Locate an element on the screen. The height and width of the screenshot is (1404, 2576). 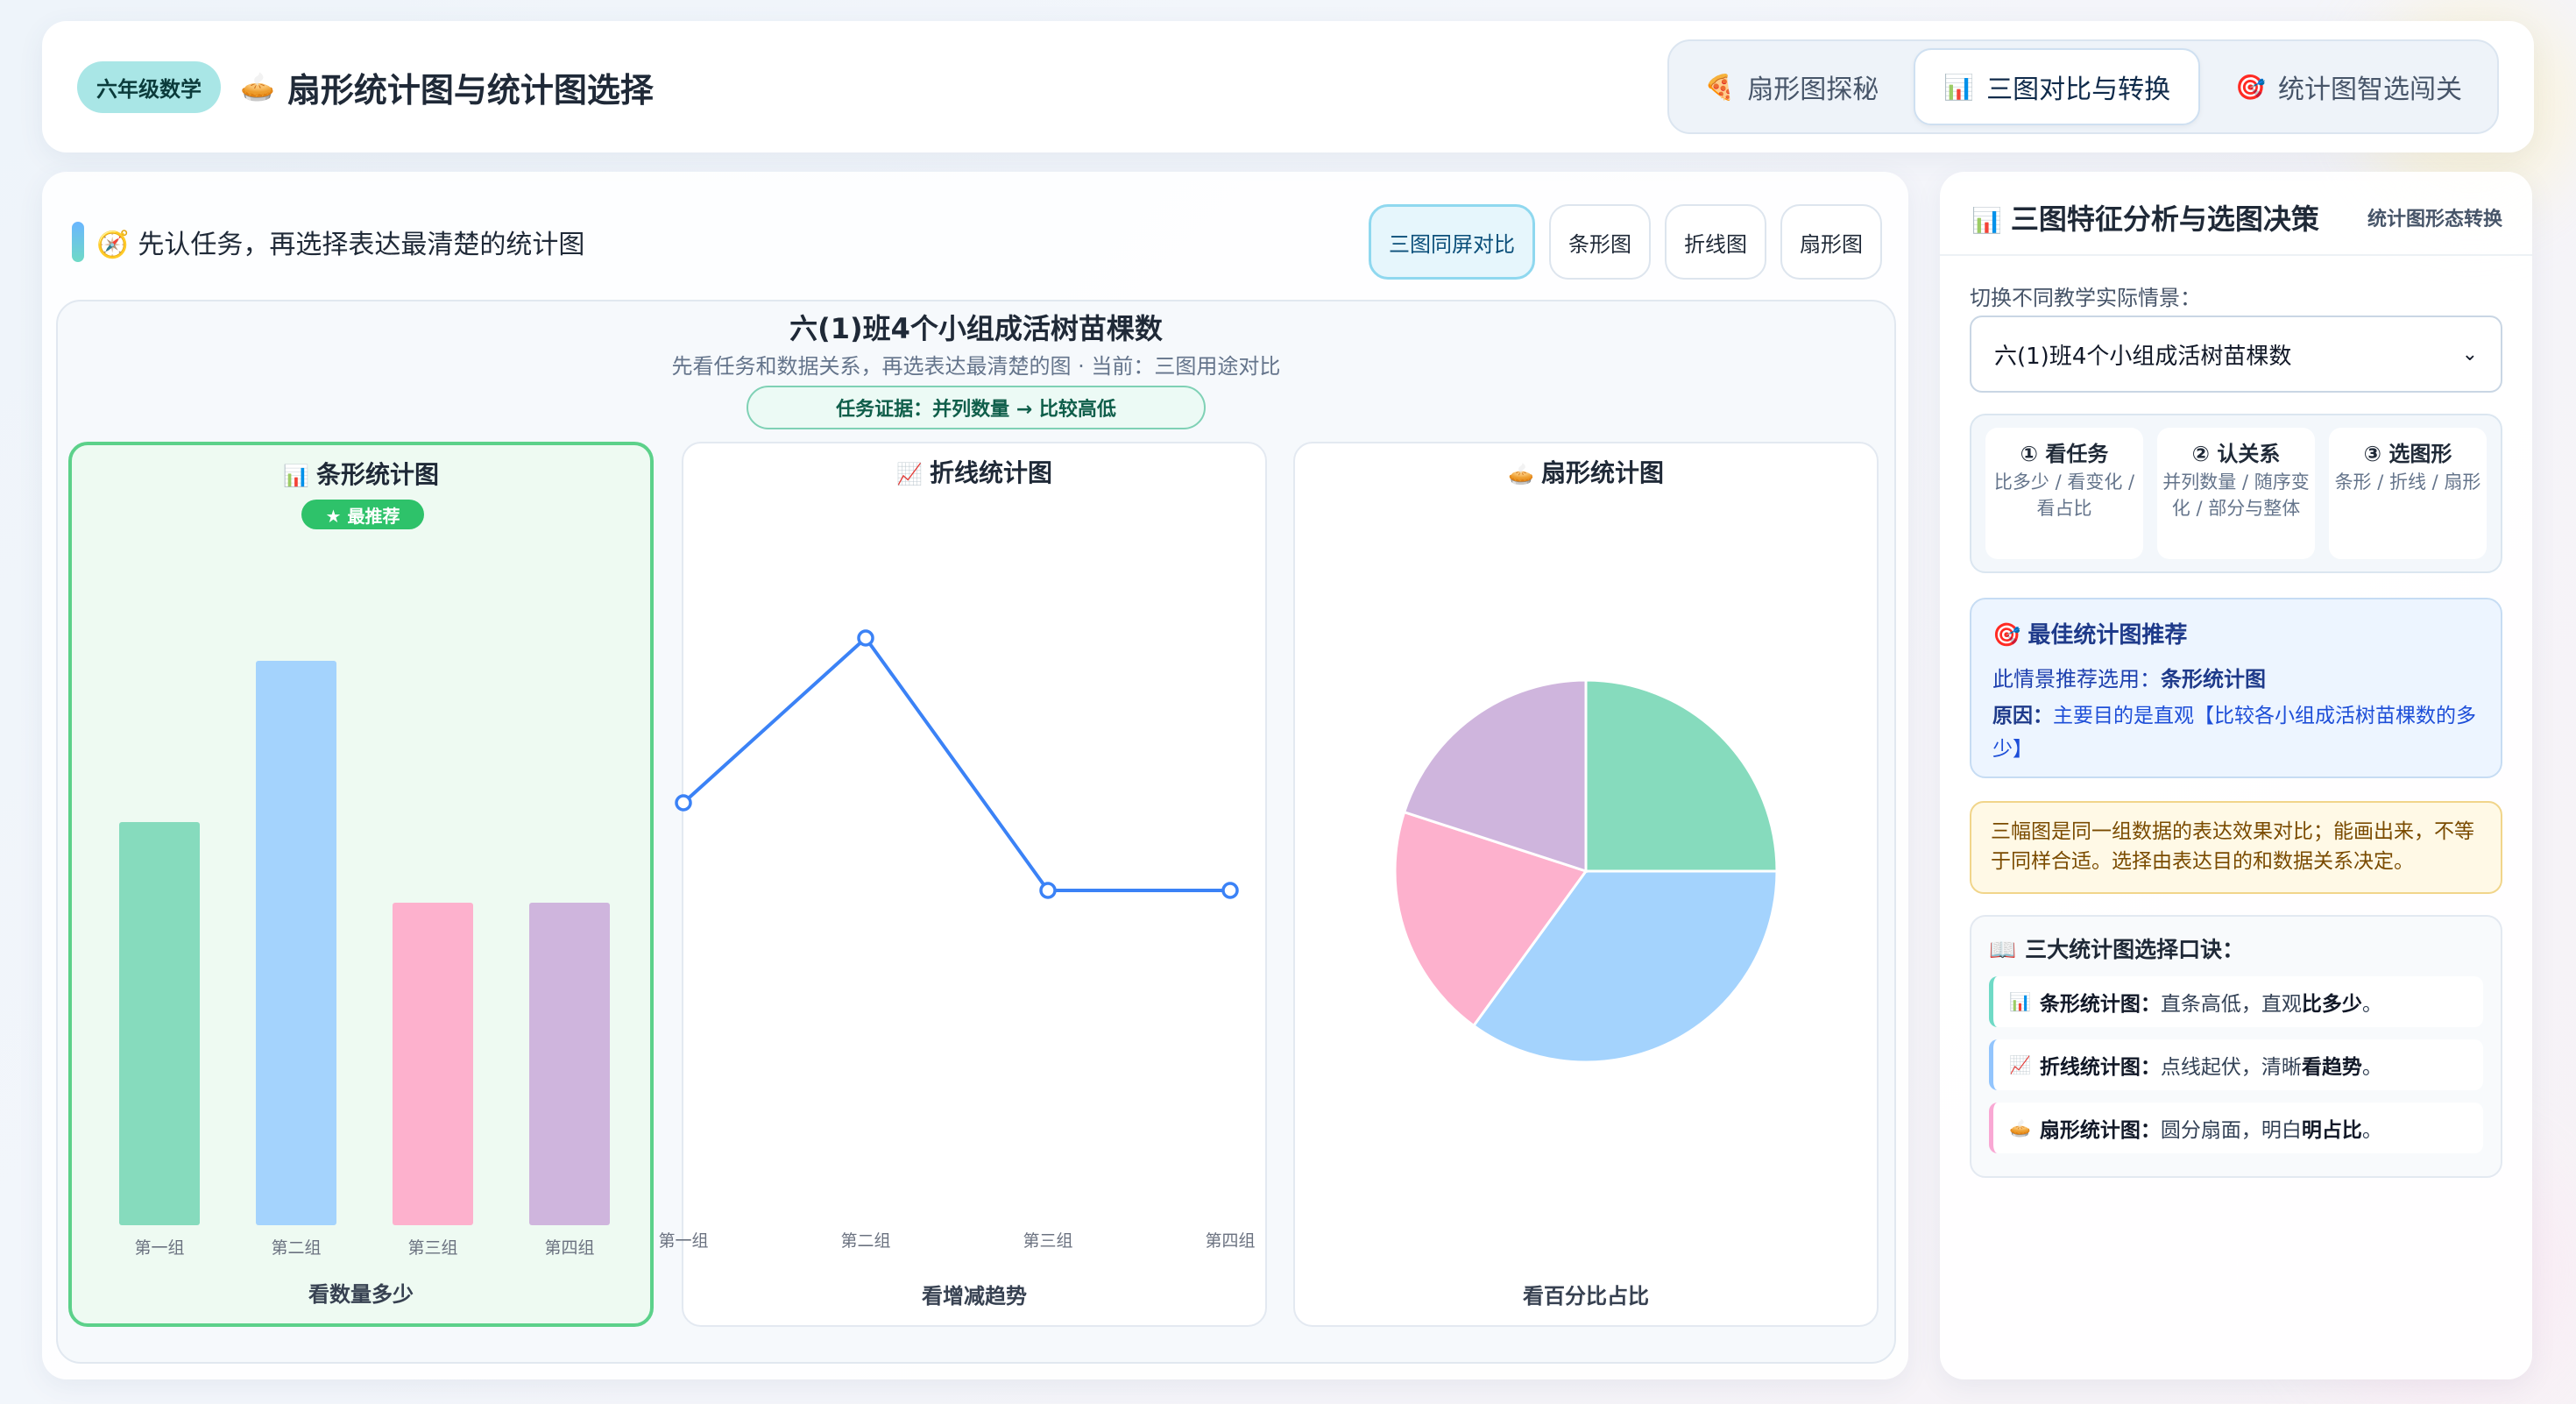
scenario-select: 六(1)班4个小组成活树苗棵数 ⌄ is located at coordinates (2236, 354).